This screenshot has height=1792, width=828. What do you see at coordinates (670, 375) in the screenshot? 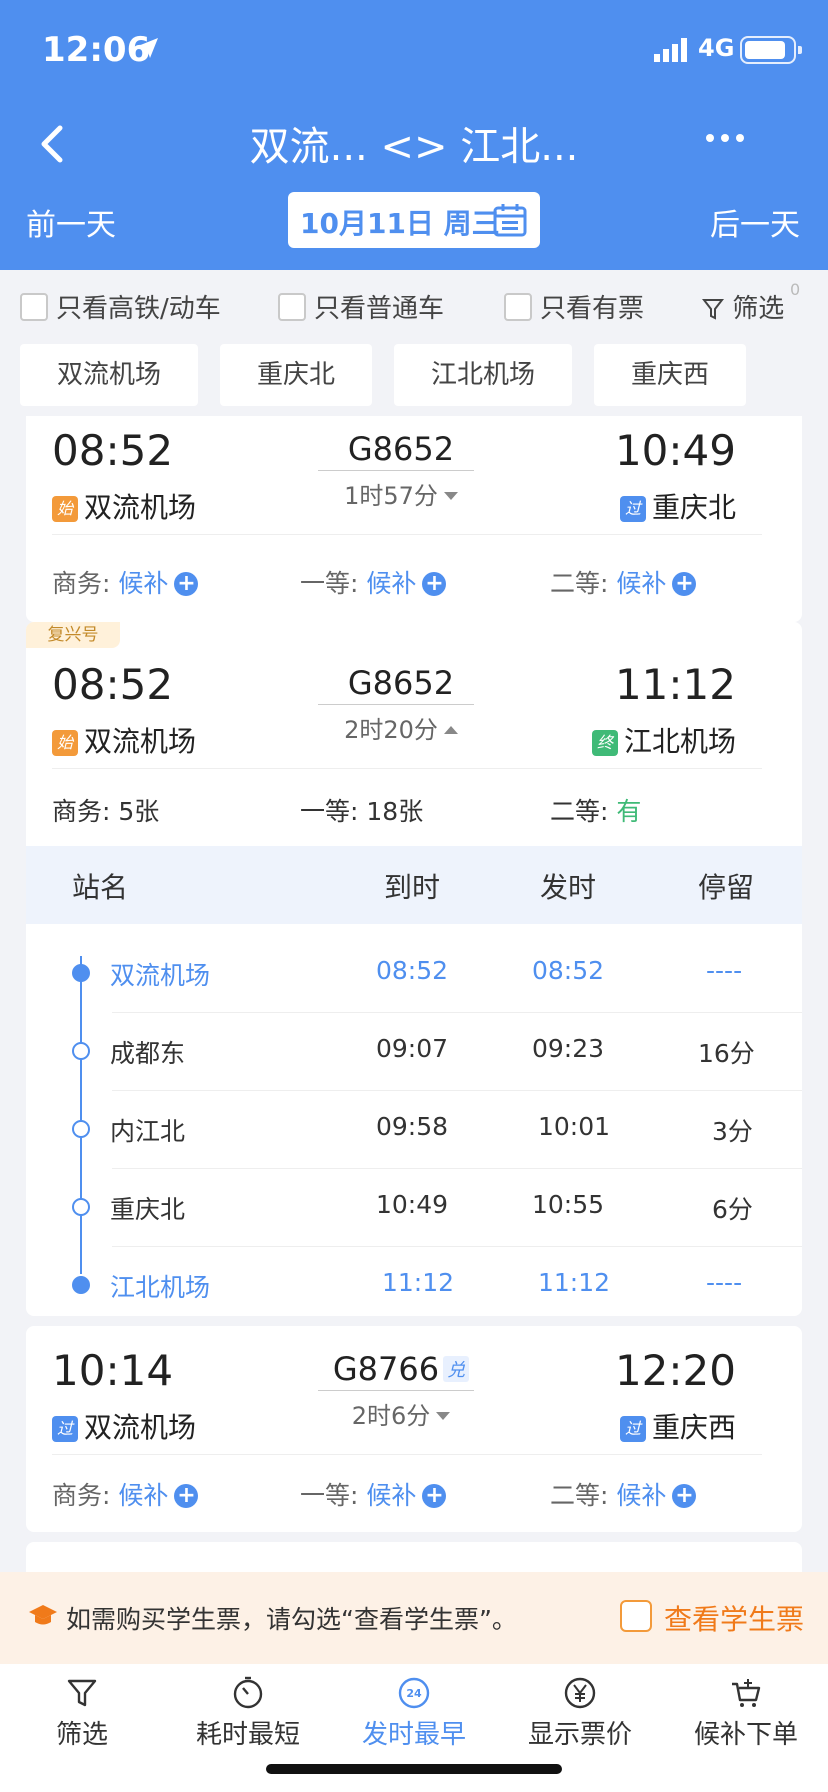
I see `station-tag: 重庆西` at bounding box center [670, 375].